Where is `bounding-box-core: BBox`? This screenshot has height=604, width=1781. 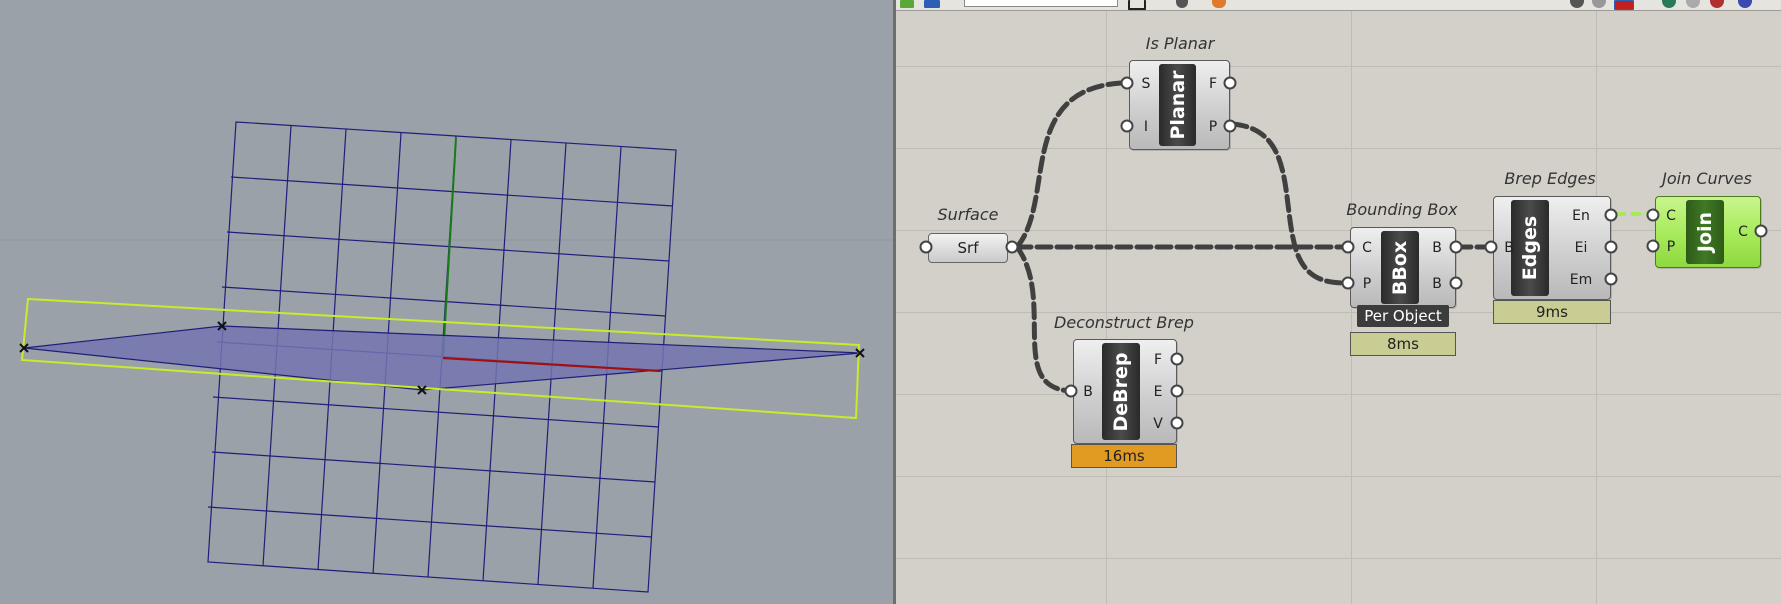
bounding-box-core: BBox is located at coordinates (1400, 267).